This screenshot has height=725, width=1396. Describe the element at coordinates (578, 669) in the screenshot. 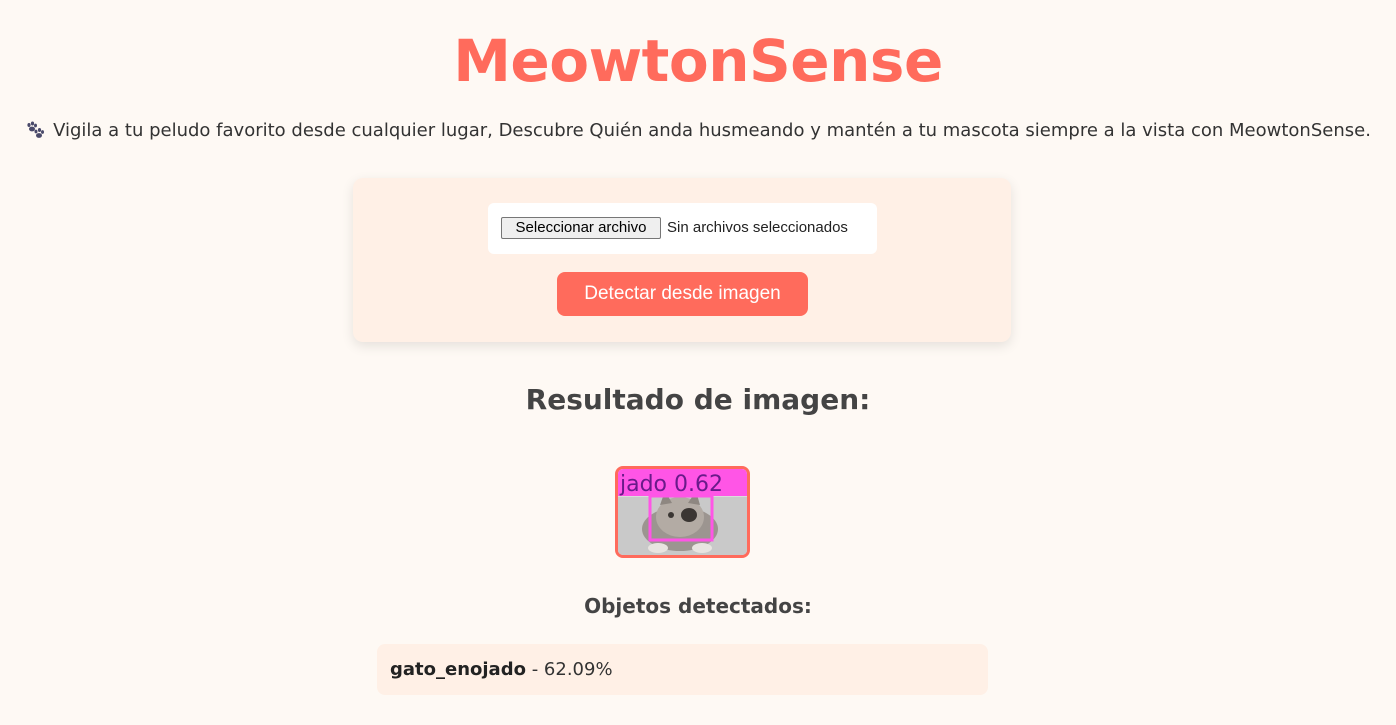

I see `detection-confidence: 62.09%` at that location.